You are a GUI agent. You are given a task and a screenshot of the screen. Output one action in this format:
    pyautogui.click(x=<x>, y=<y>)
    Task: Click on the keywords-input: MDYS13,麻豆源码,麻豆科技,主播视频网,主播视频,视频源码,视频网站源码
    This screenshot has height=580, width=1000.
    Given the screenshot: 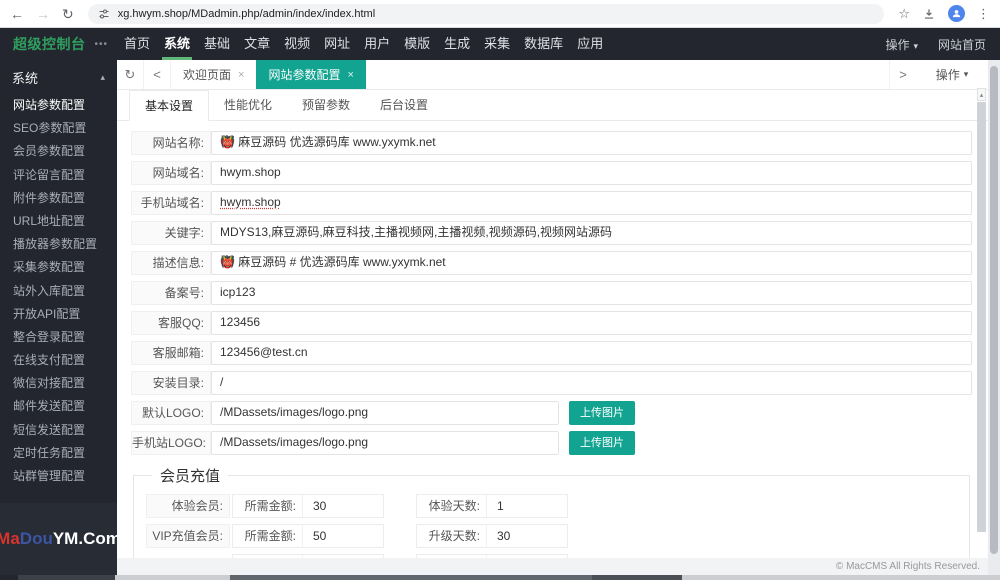 What is the action you would take?
    pyautogui.click(x=591, y=233)
    